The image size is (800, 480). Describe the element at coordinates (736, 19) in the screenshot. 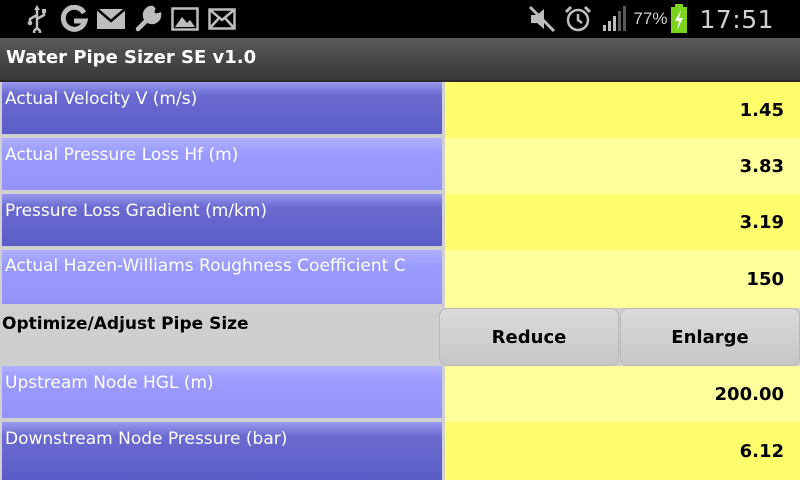

I see `clock: 17:51` at that location.